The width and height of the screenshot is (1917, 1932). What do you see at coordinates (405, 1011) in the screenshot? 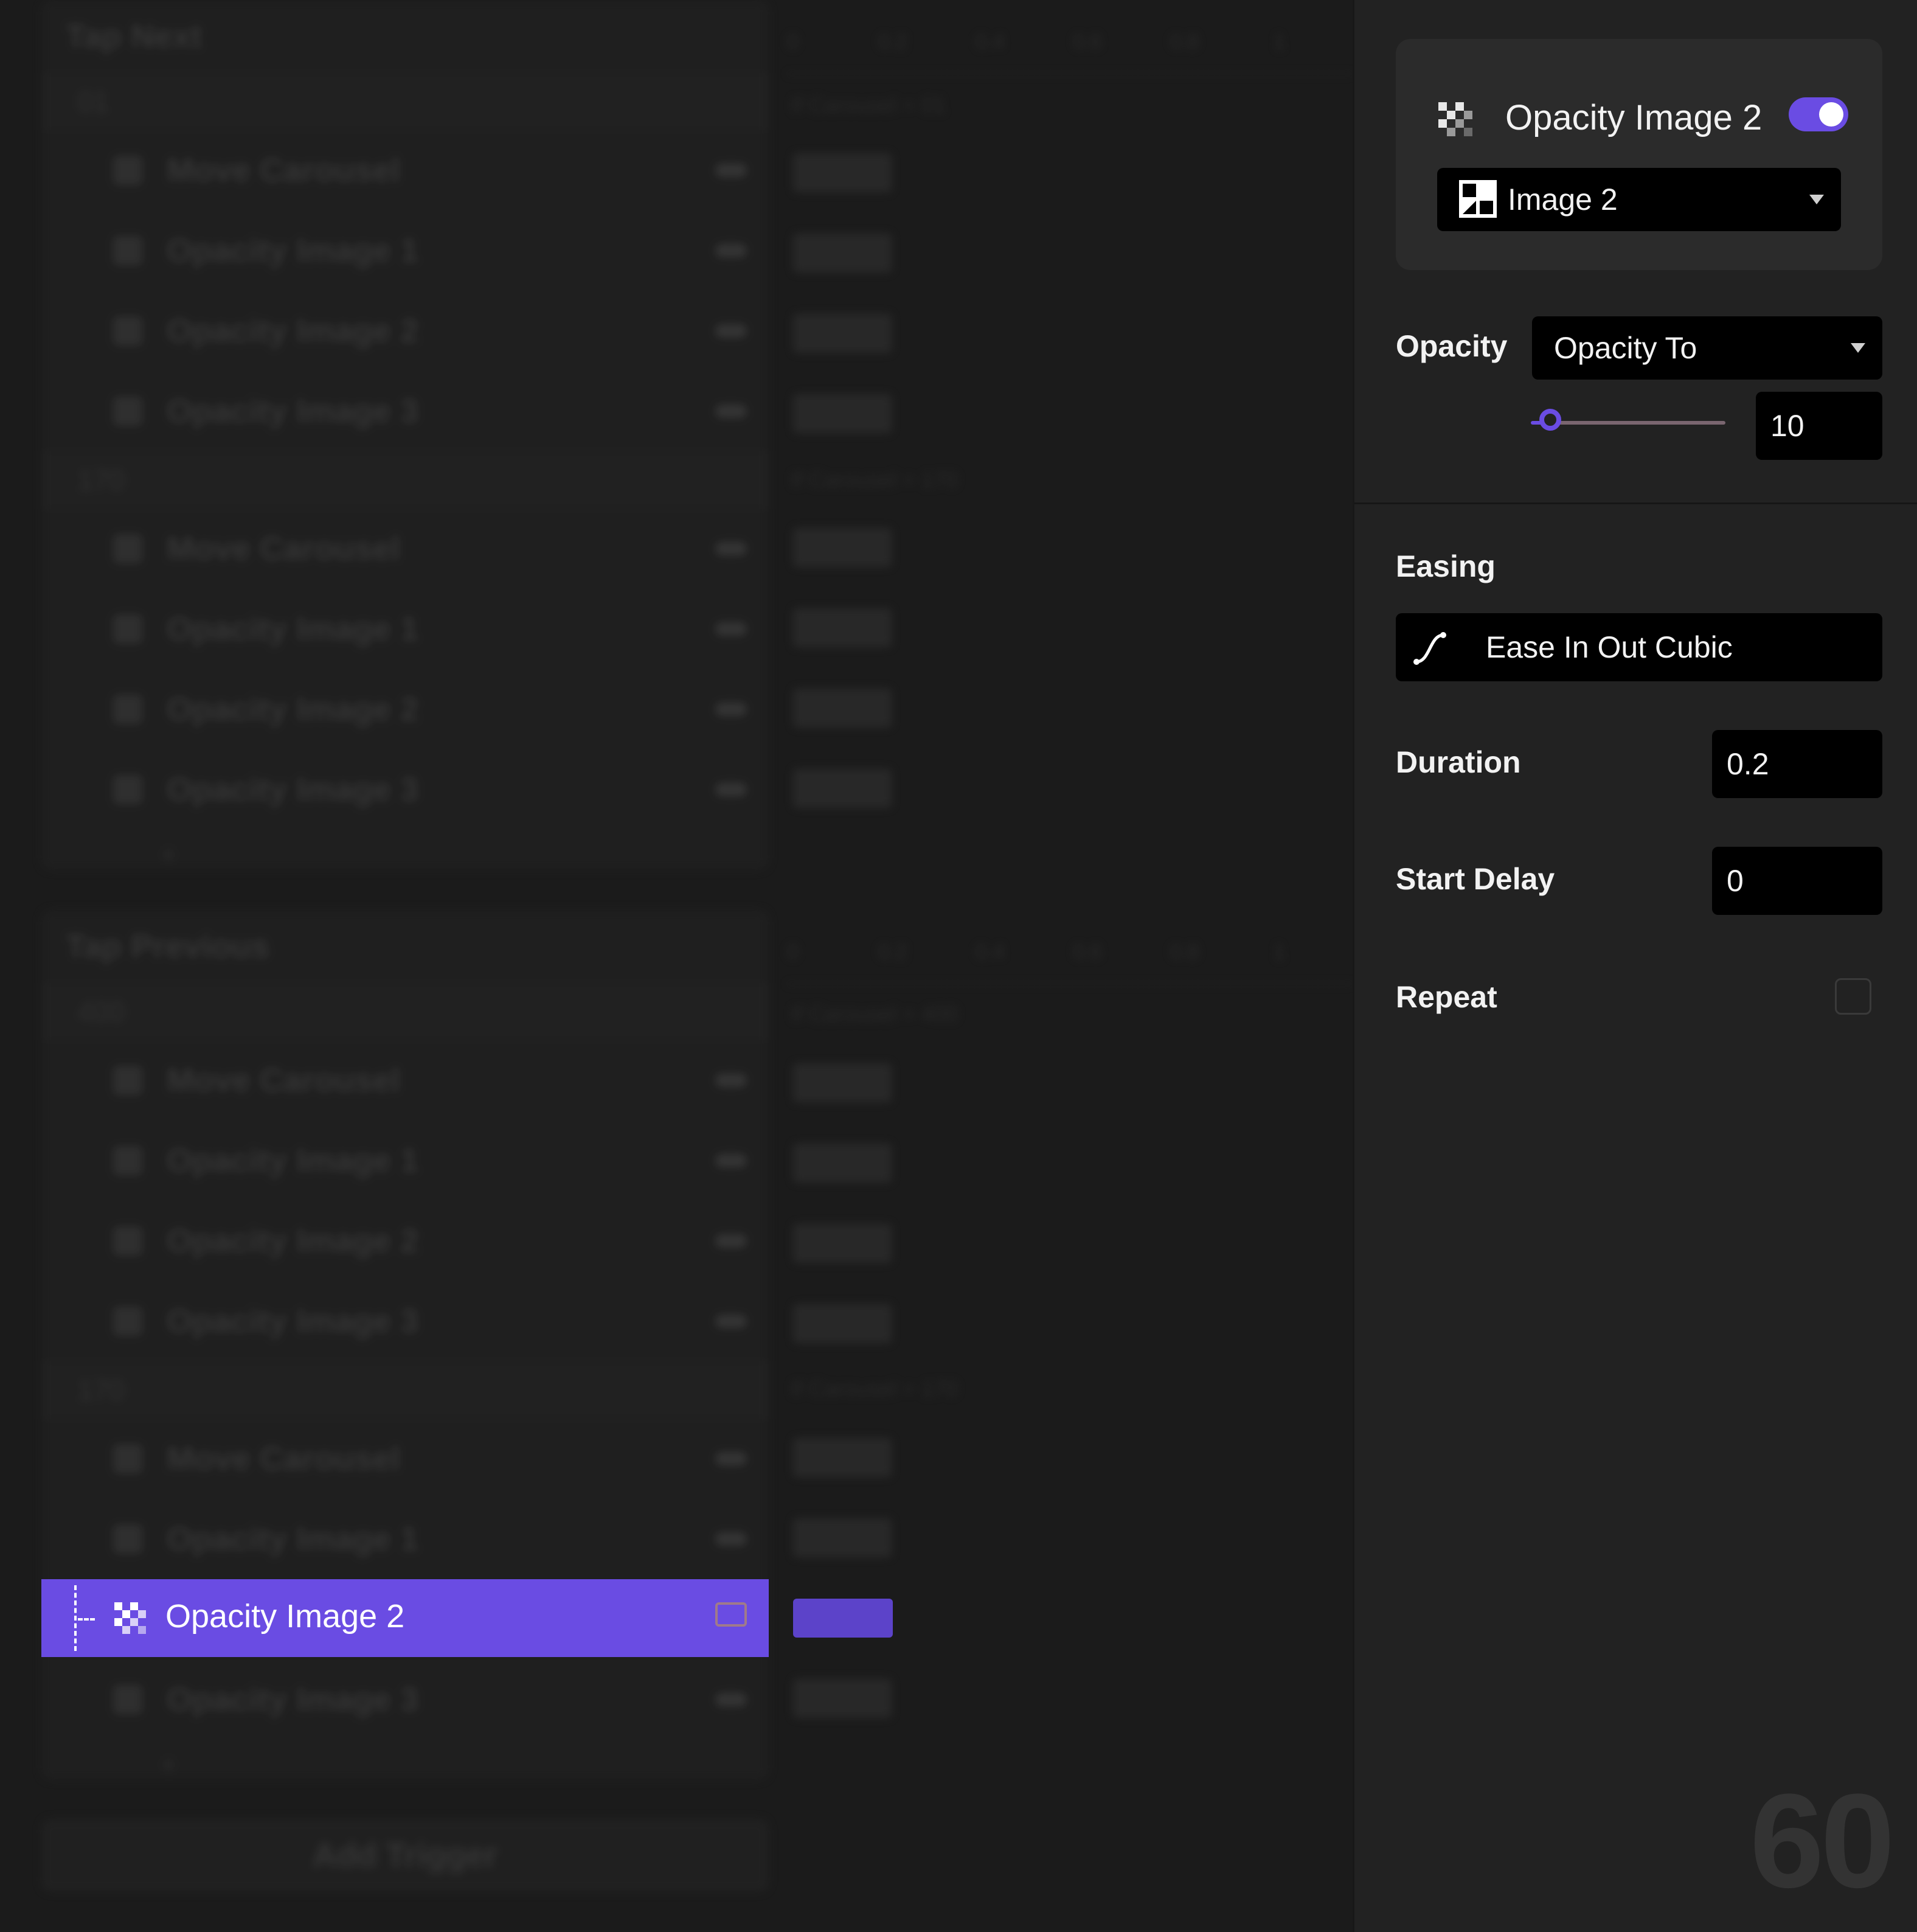
I see `condition-header: 400` at bounding box center [405, 1011].